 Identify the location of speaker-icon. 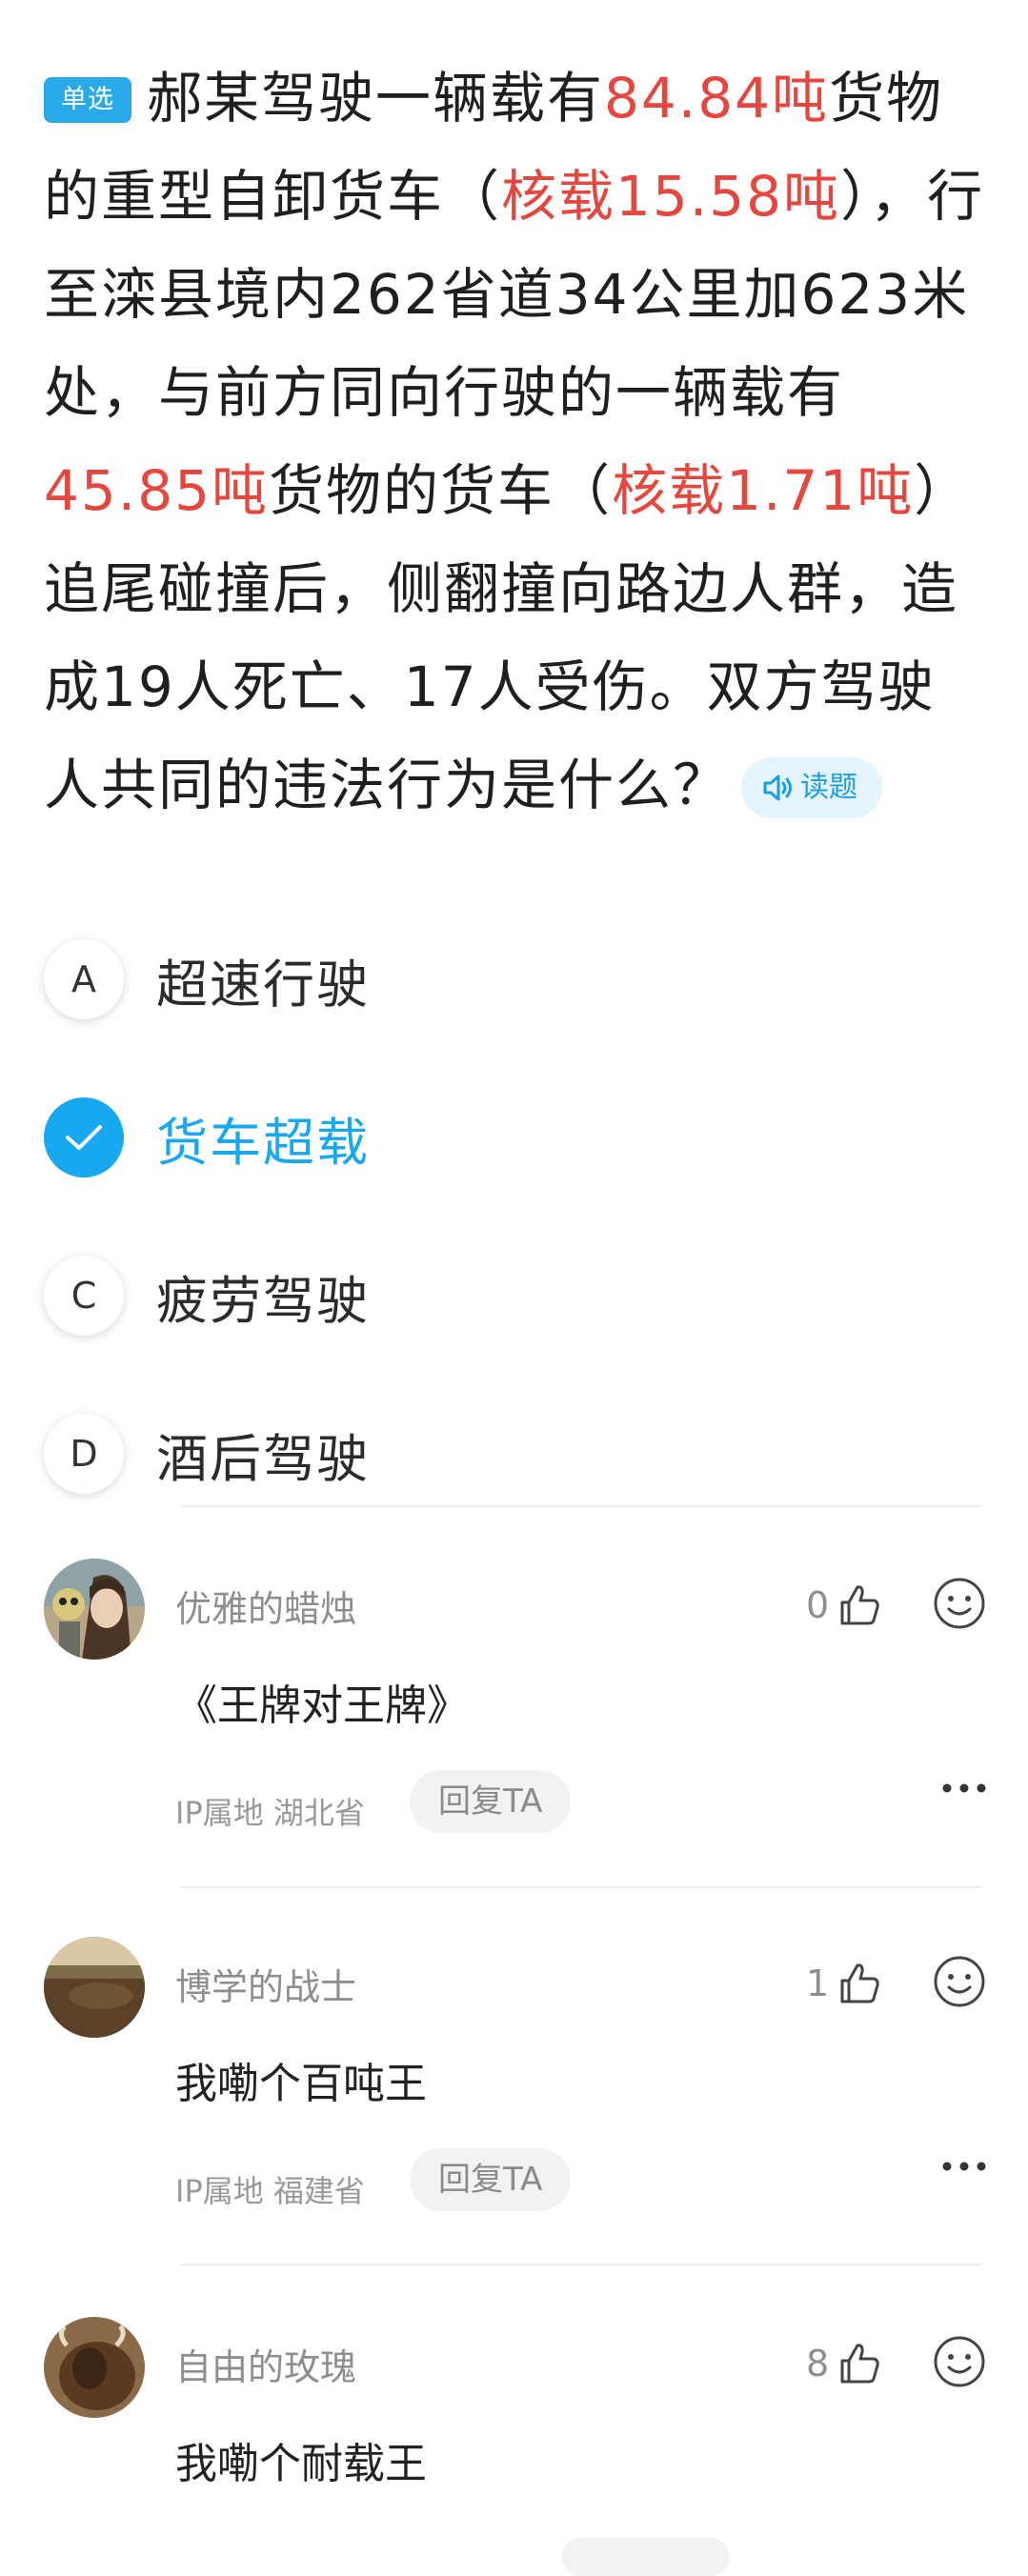
(778, 788).